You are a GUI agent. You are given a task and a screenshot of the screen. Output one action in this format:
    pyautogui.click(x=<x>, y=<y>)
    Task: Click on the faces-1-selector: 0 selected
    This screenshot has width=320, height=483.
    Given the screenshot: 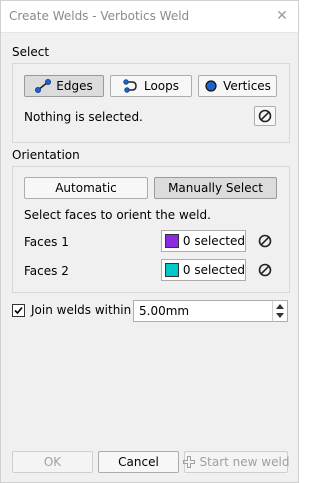 What is the action you would take?
    pyautogui.click(x=203, y=241)
    